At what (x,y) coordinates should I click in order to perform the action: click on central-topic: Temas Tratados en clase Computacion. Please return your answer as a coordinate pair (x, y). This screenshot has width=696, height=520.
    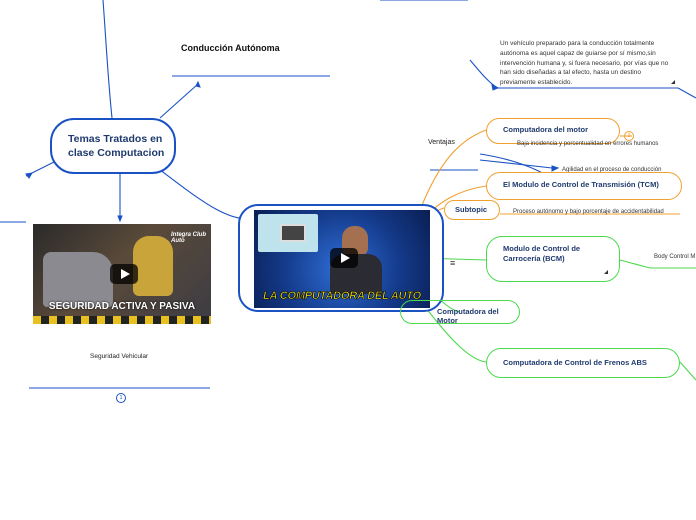
    Looking at the image, I should click on (113, 146).